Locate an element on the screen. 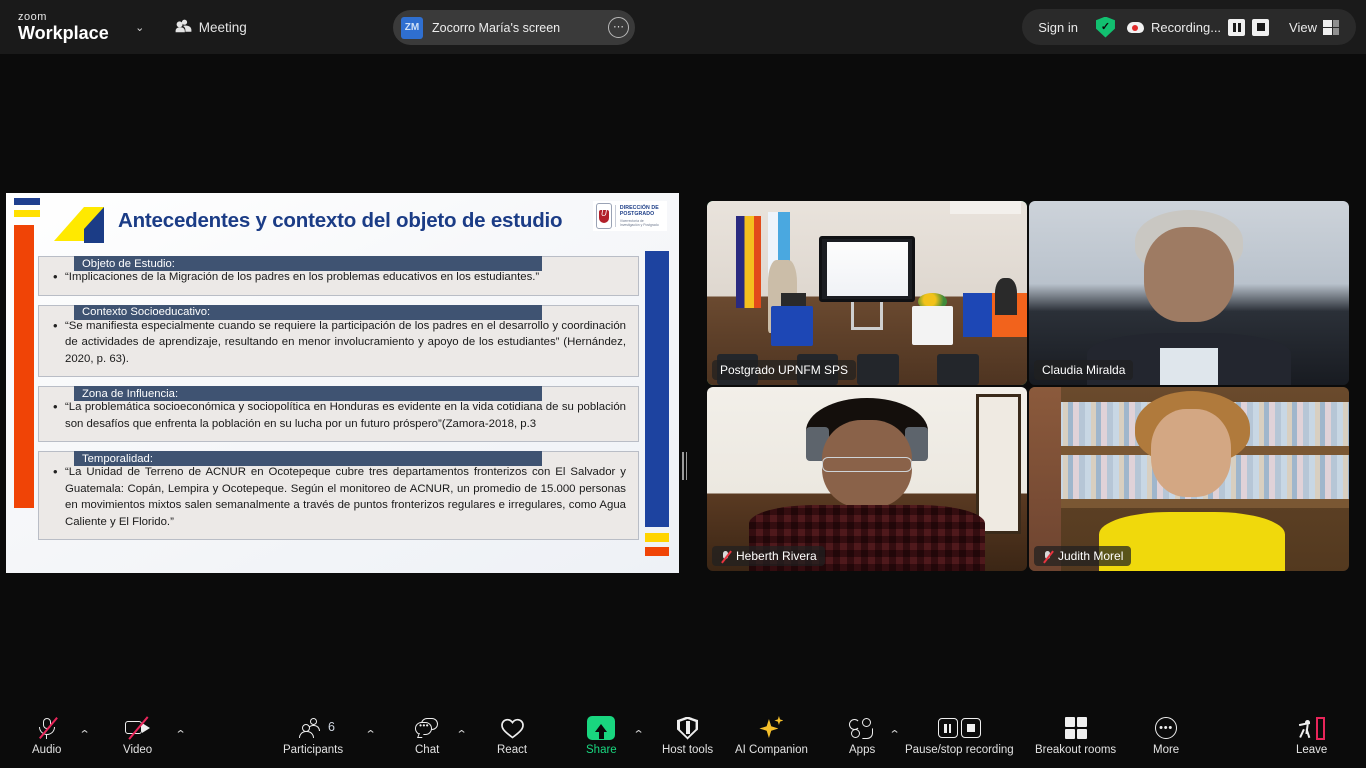 This screenshot has width=1366, height=768. zoom-logo: zoom Workplace is located at coordinates (63, 27).